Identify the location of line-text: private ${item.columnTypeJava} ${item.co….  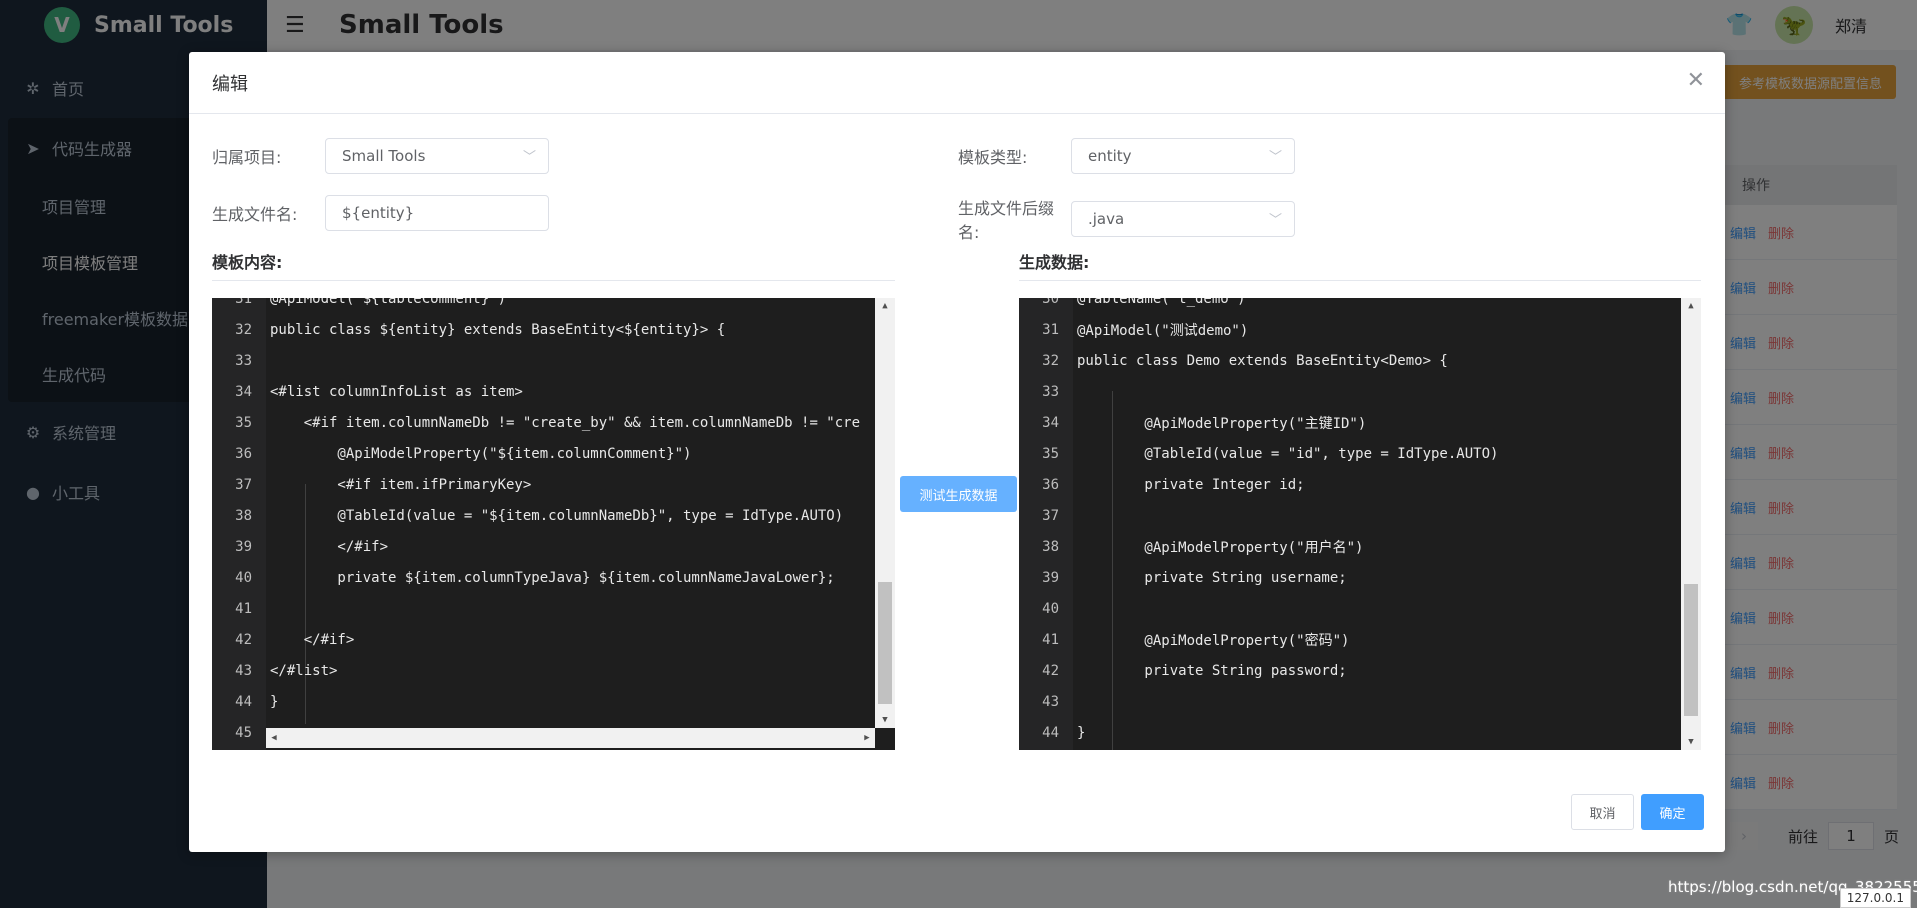
(552, 577).